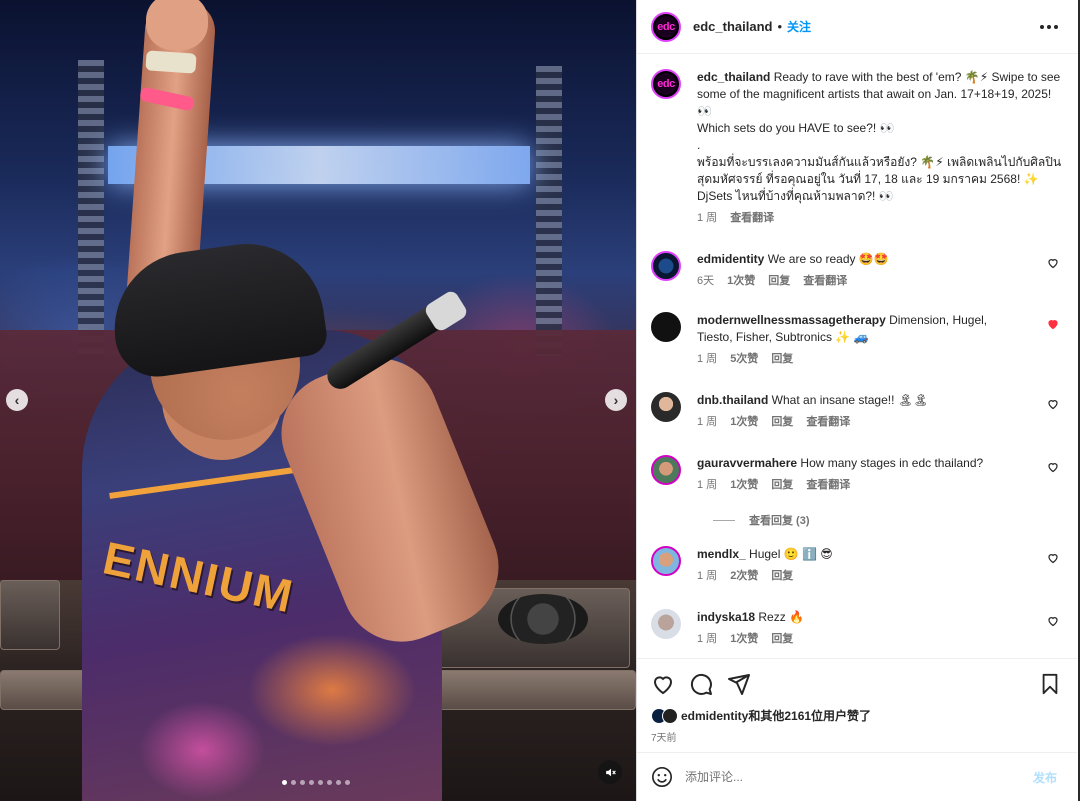  Describe the element at coordinates (880, 218) in the screenshot. I see `caption-meta: 1 周 查看翻译` at that location.